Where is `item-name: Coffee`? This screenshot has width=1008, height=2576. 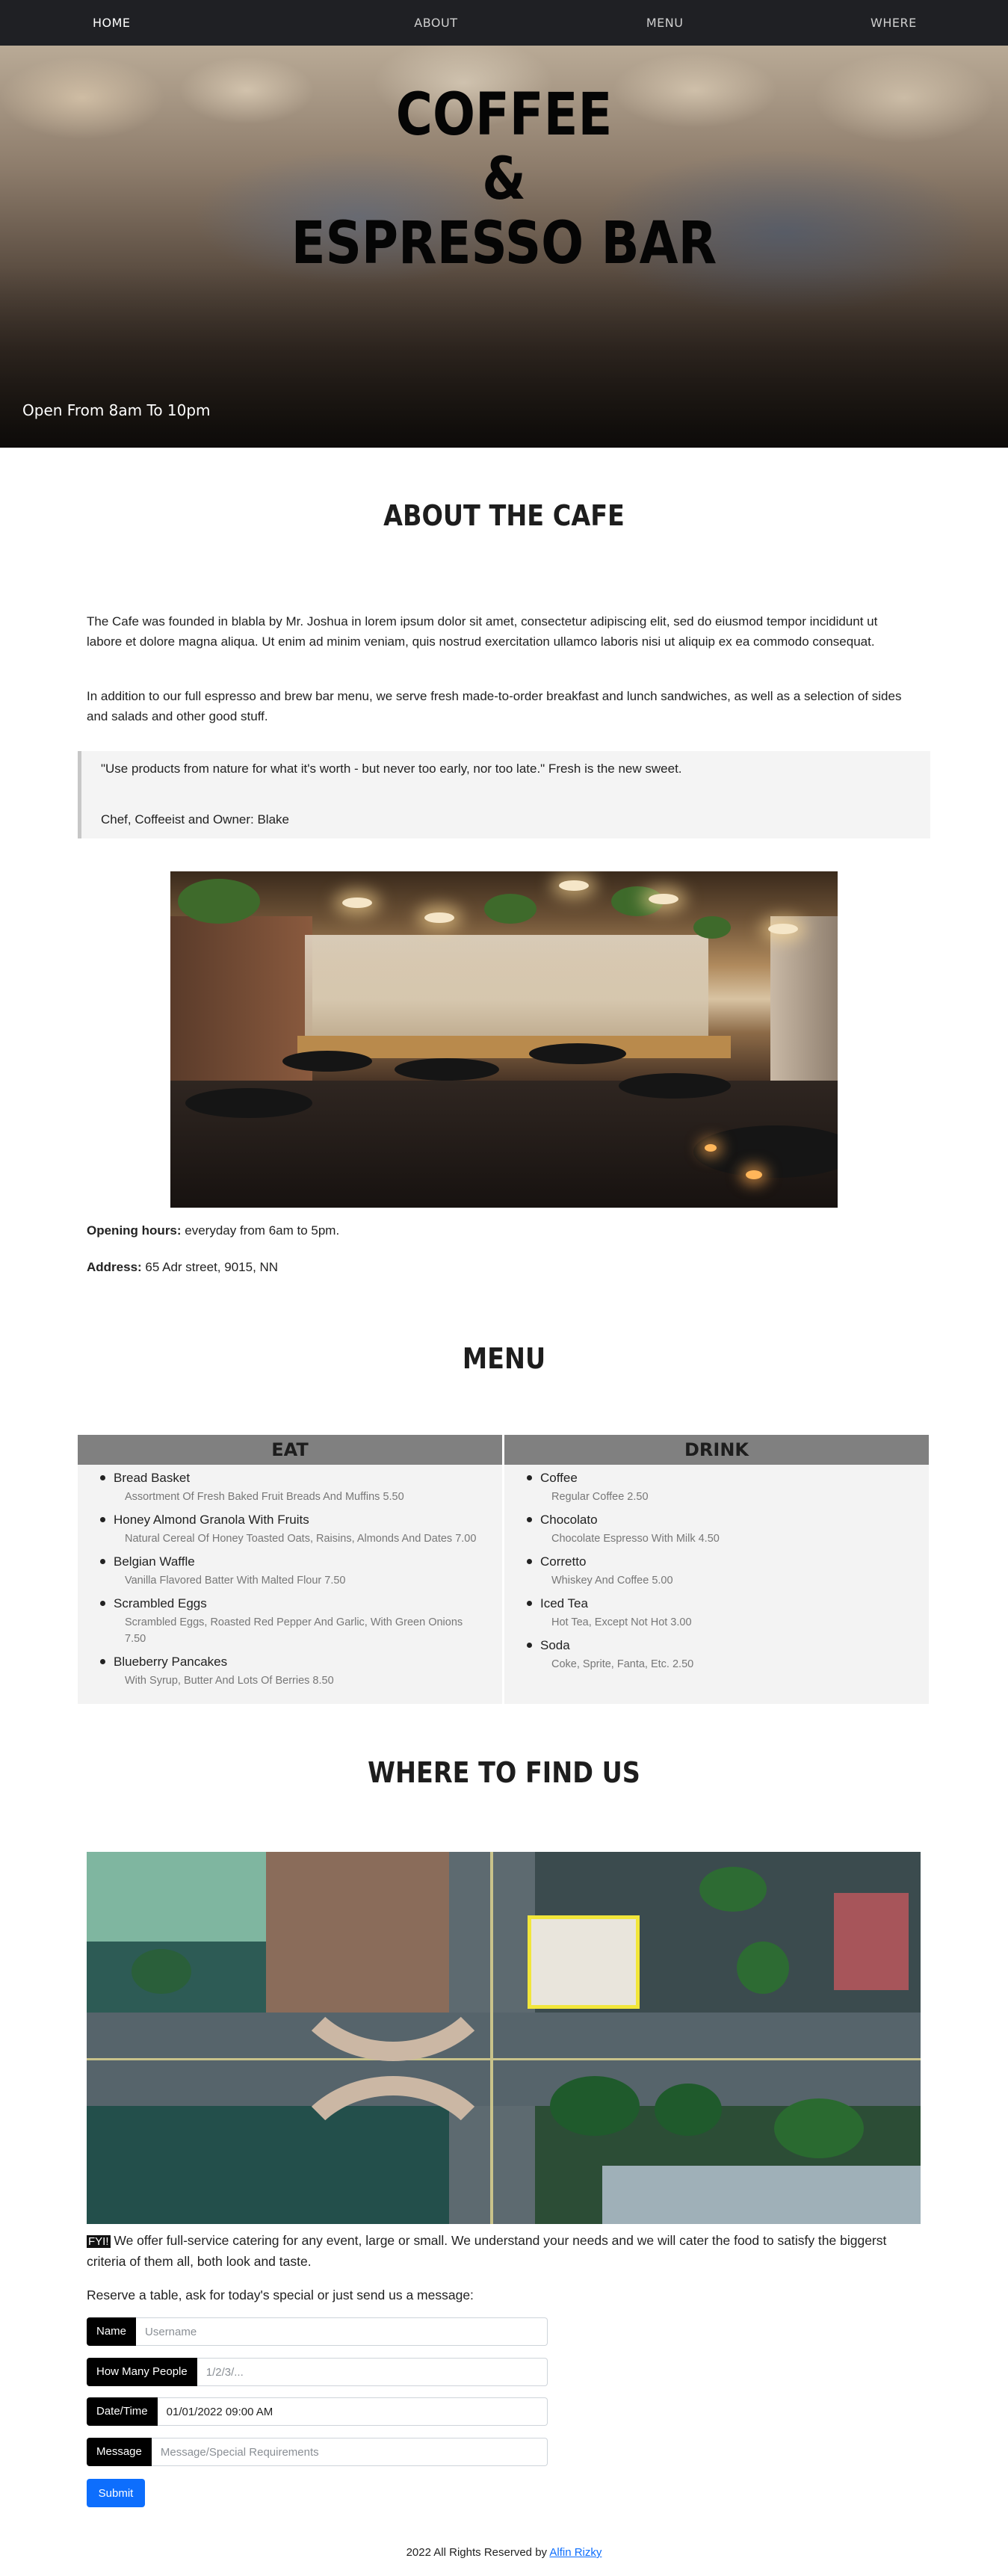 item-name: Coffee is located at coordinates (559, 1478).